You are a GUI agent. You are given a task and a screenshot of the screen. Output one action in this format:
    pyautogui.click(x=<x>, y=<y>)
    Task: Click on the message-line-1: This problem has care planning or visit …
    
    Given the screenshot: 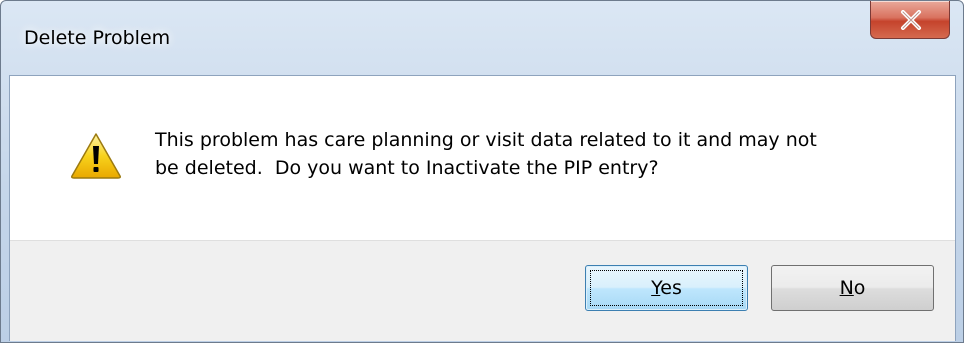 What is the action you would take?
    pyautogui.click(x=486, y=140)
    